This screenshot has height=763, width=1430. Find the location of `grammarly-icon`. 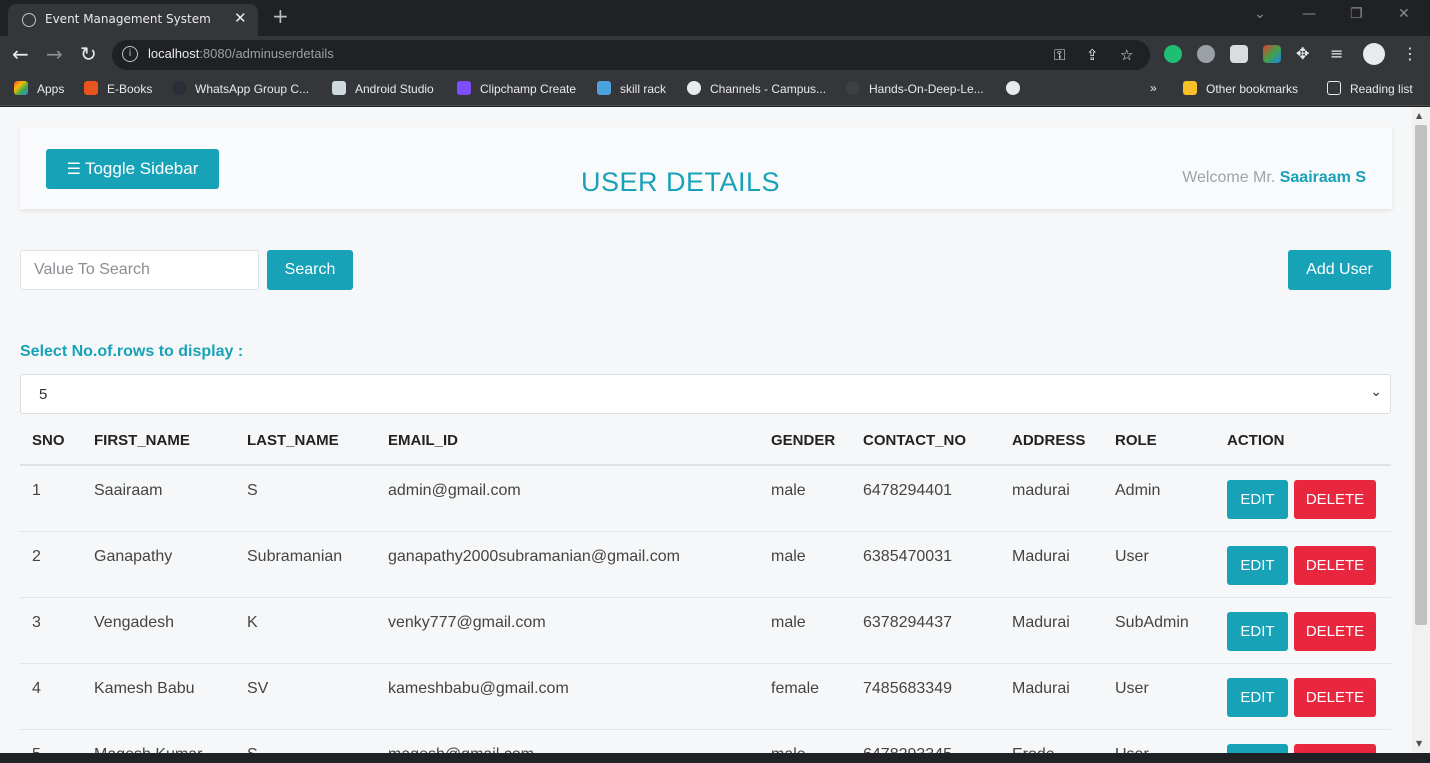

grammarly-icon is located at coordinates (1173, 54).